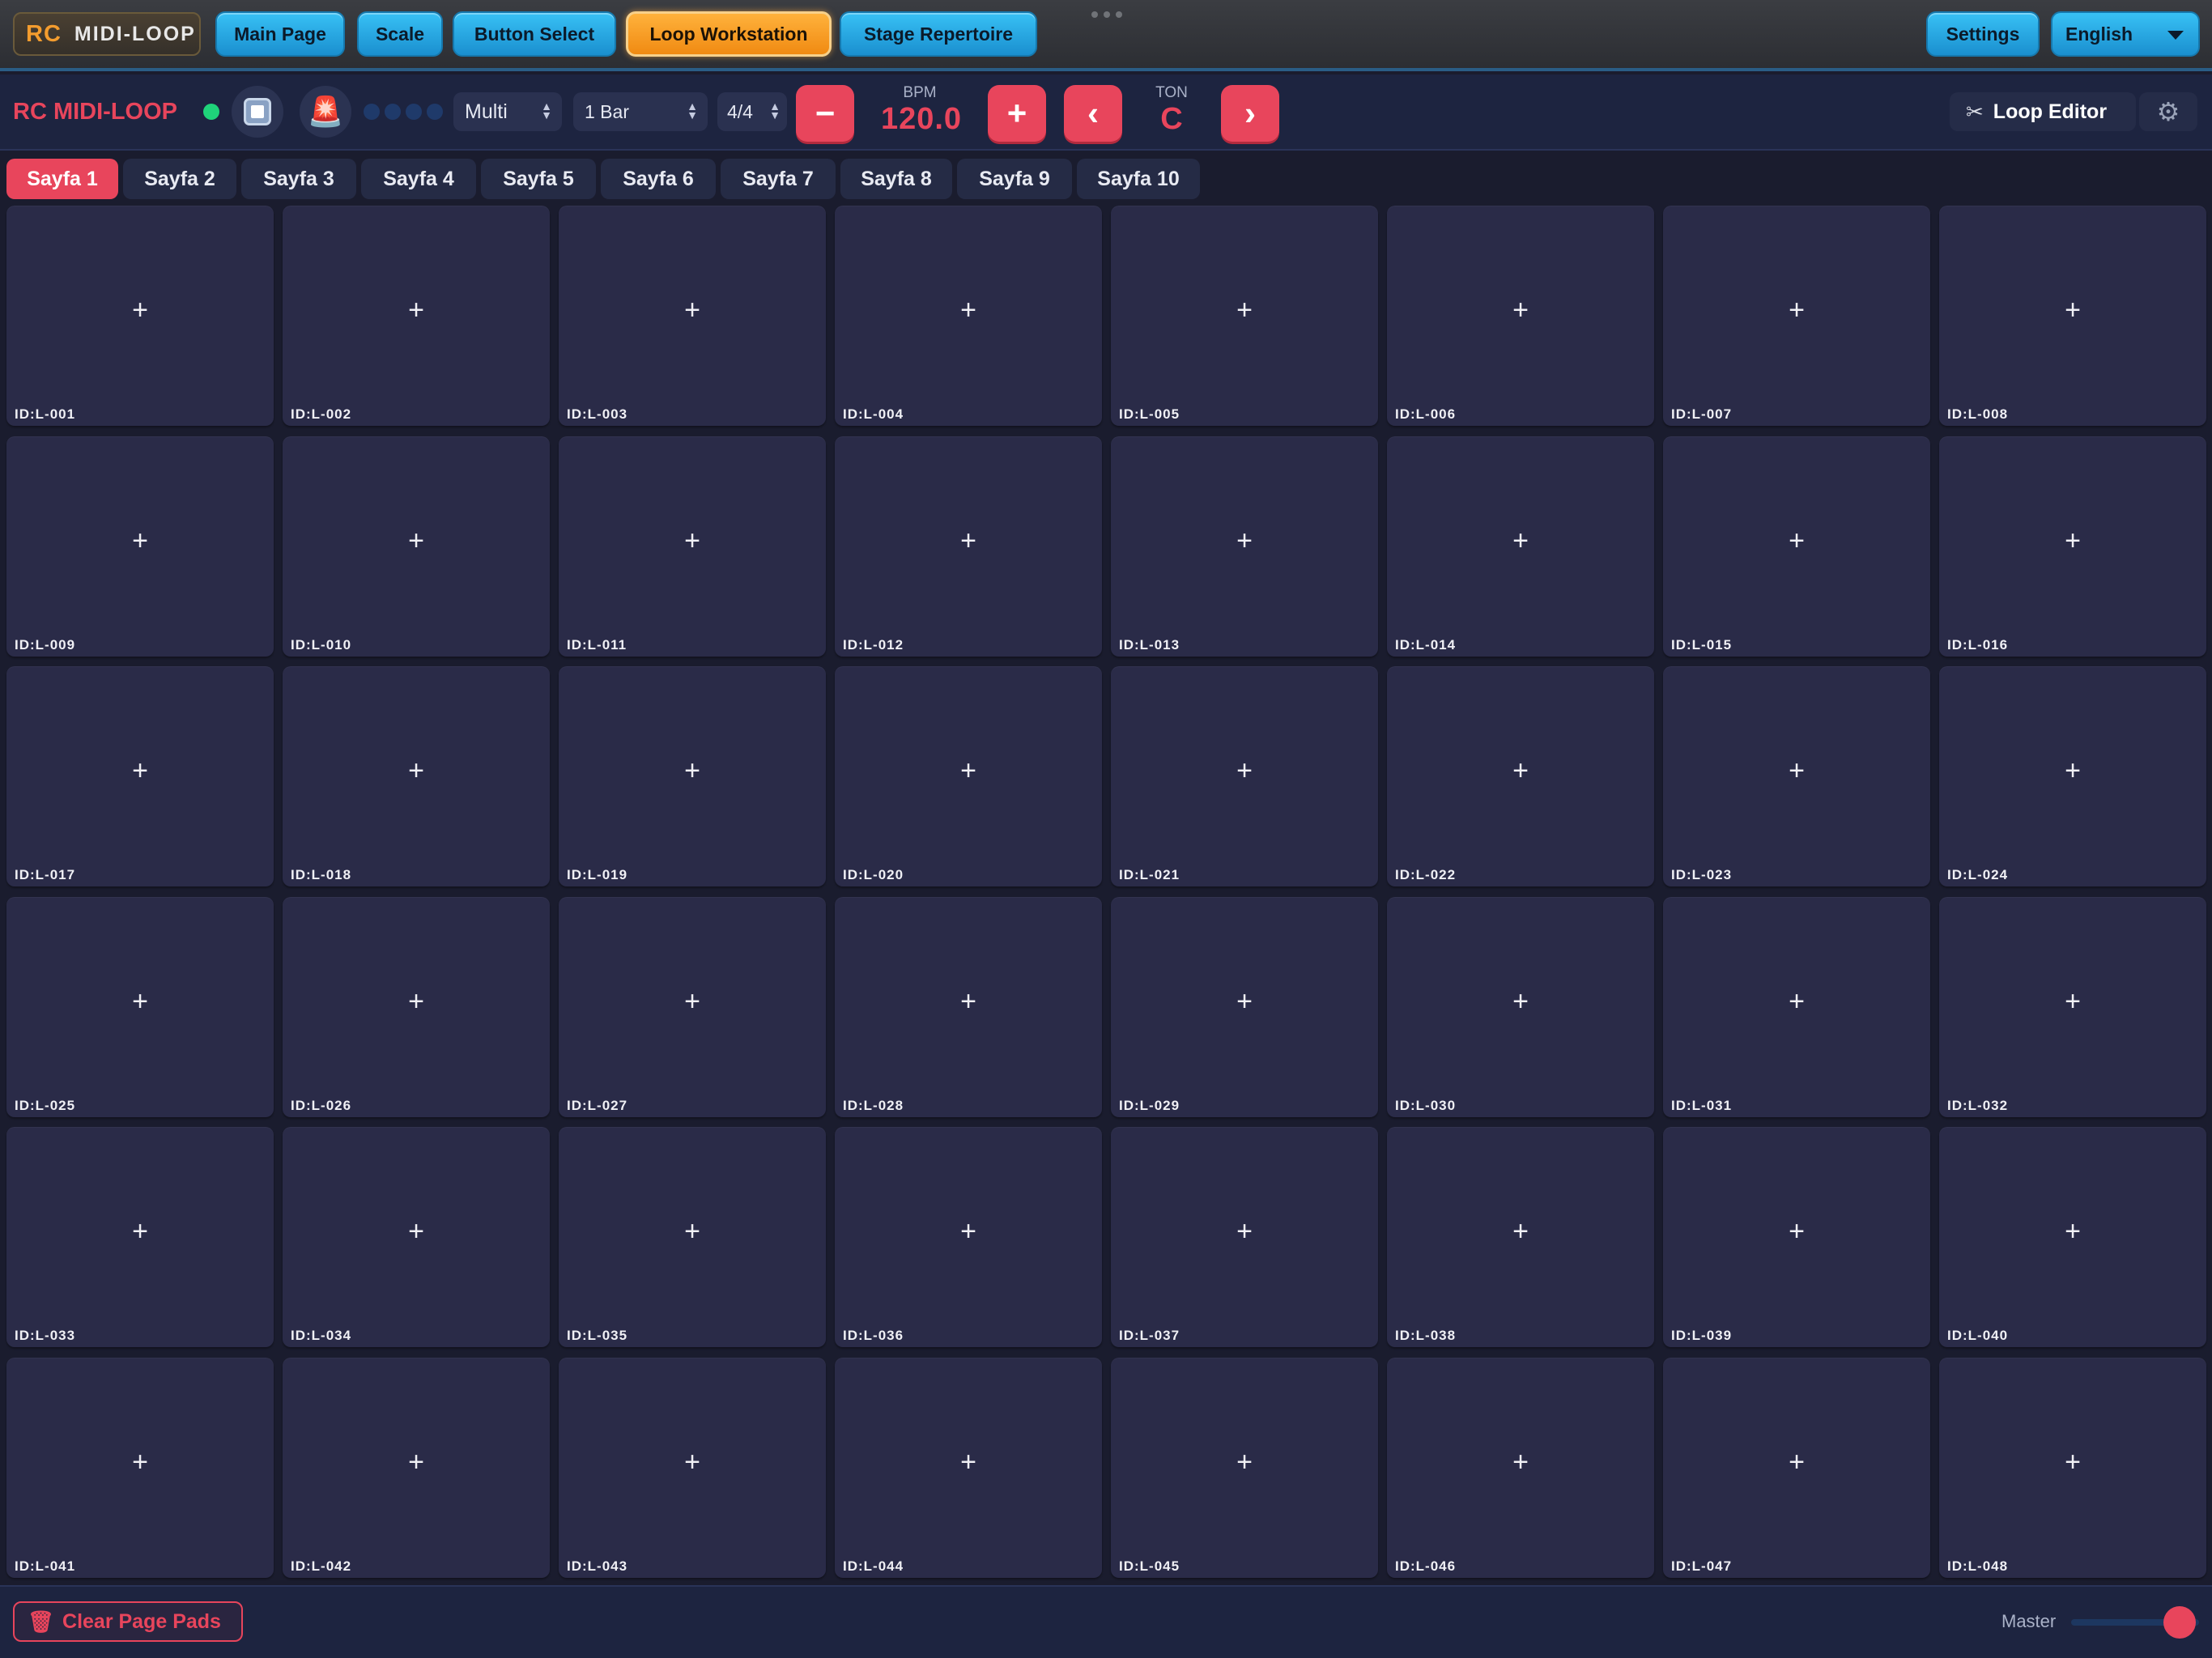 The width and height of the screenshot is (2212, 1658). Describe the element at coordinates (1149, 414) in the screenshot. I see `pad-id-label: ID:L-005` at that location.